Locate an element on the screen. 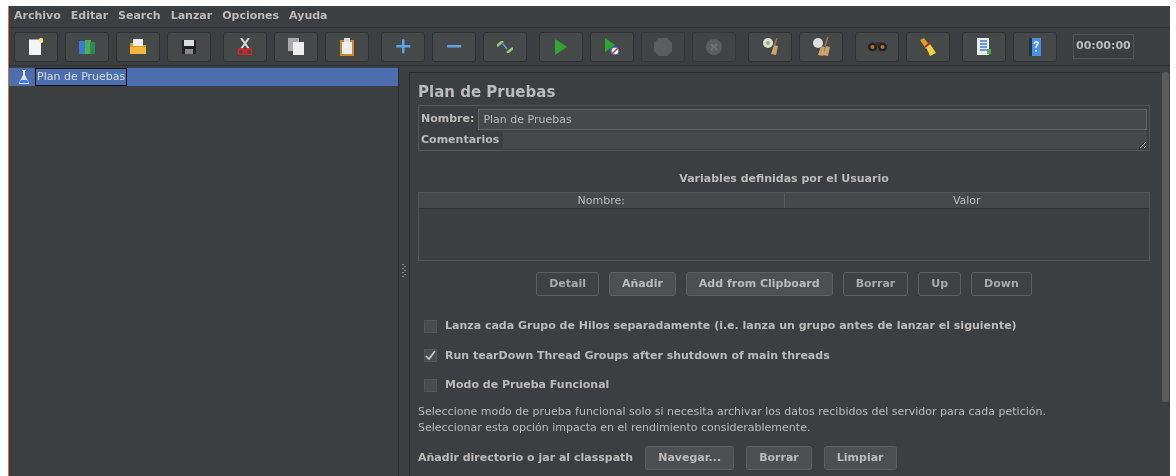  folder-icon is located at coordinates (138, 46).